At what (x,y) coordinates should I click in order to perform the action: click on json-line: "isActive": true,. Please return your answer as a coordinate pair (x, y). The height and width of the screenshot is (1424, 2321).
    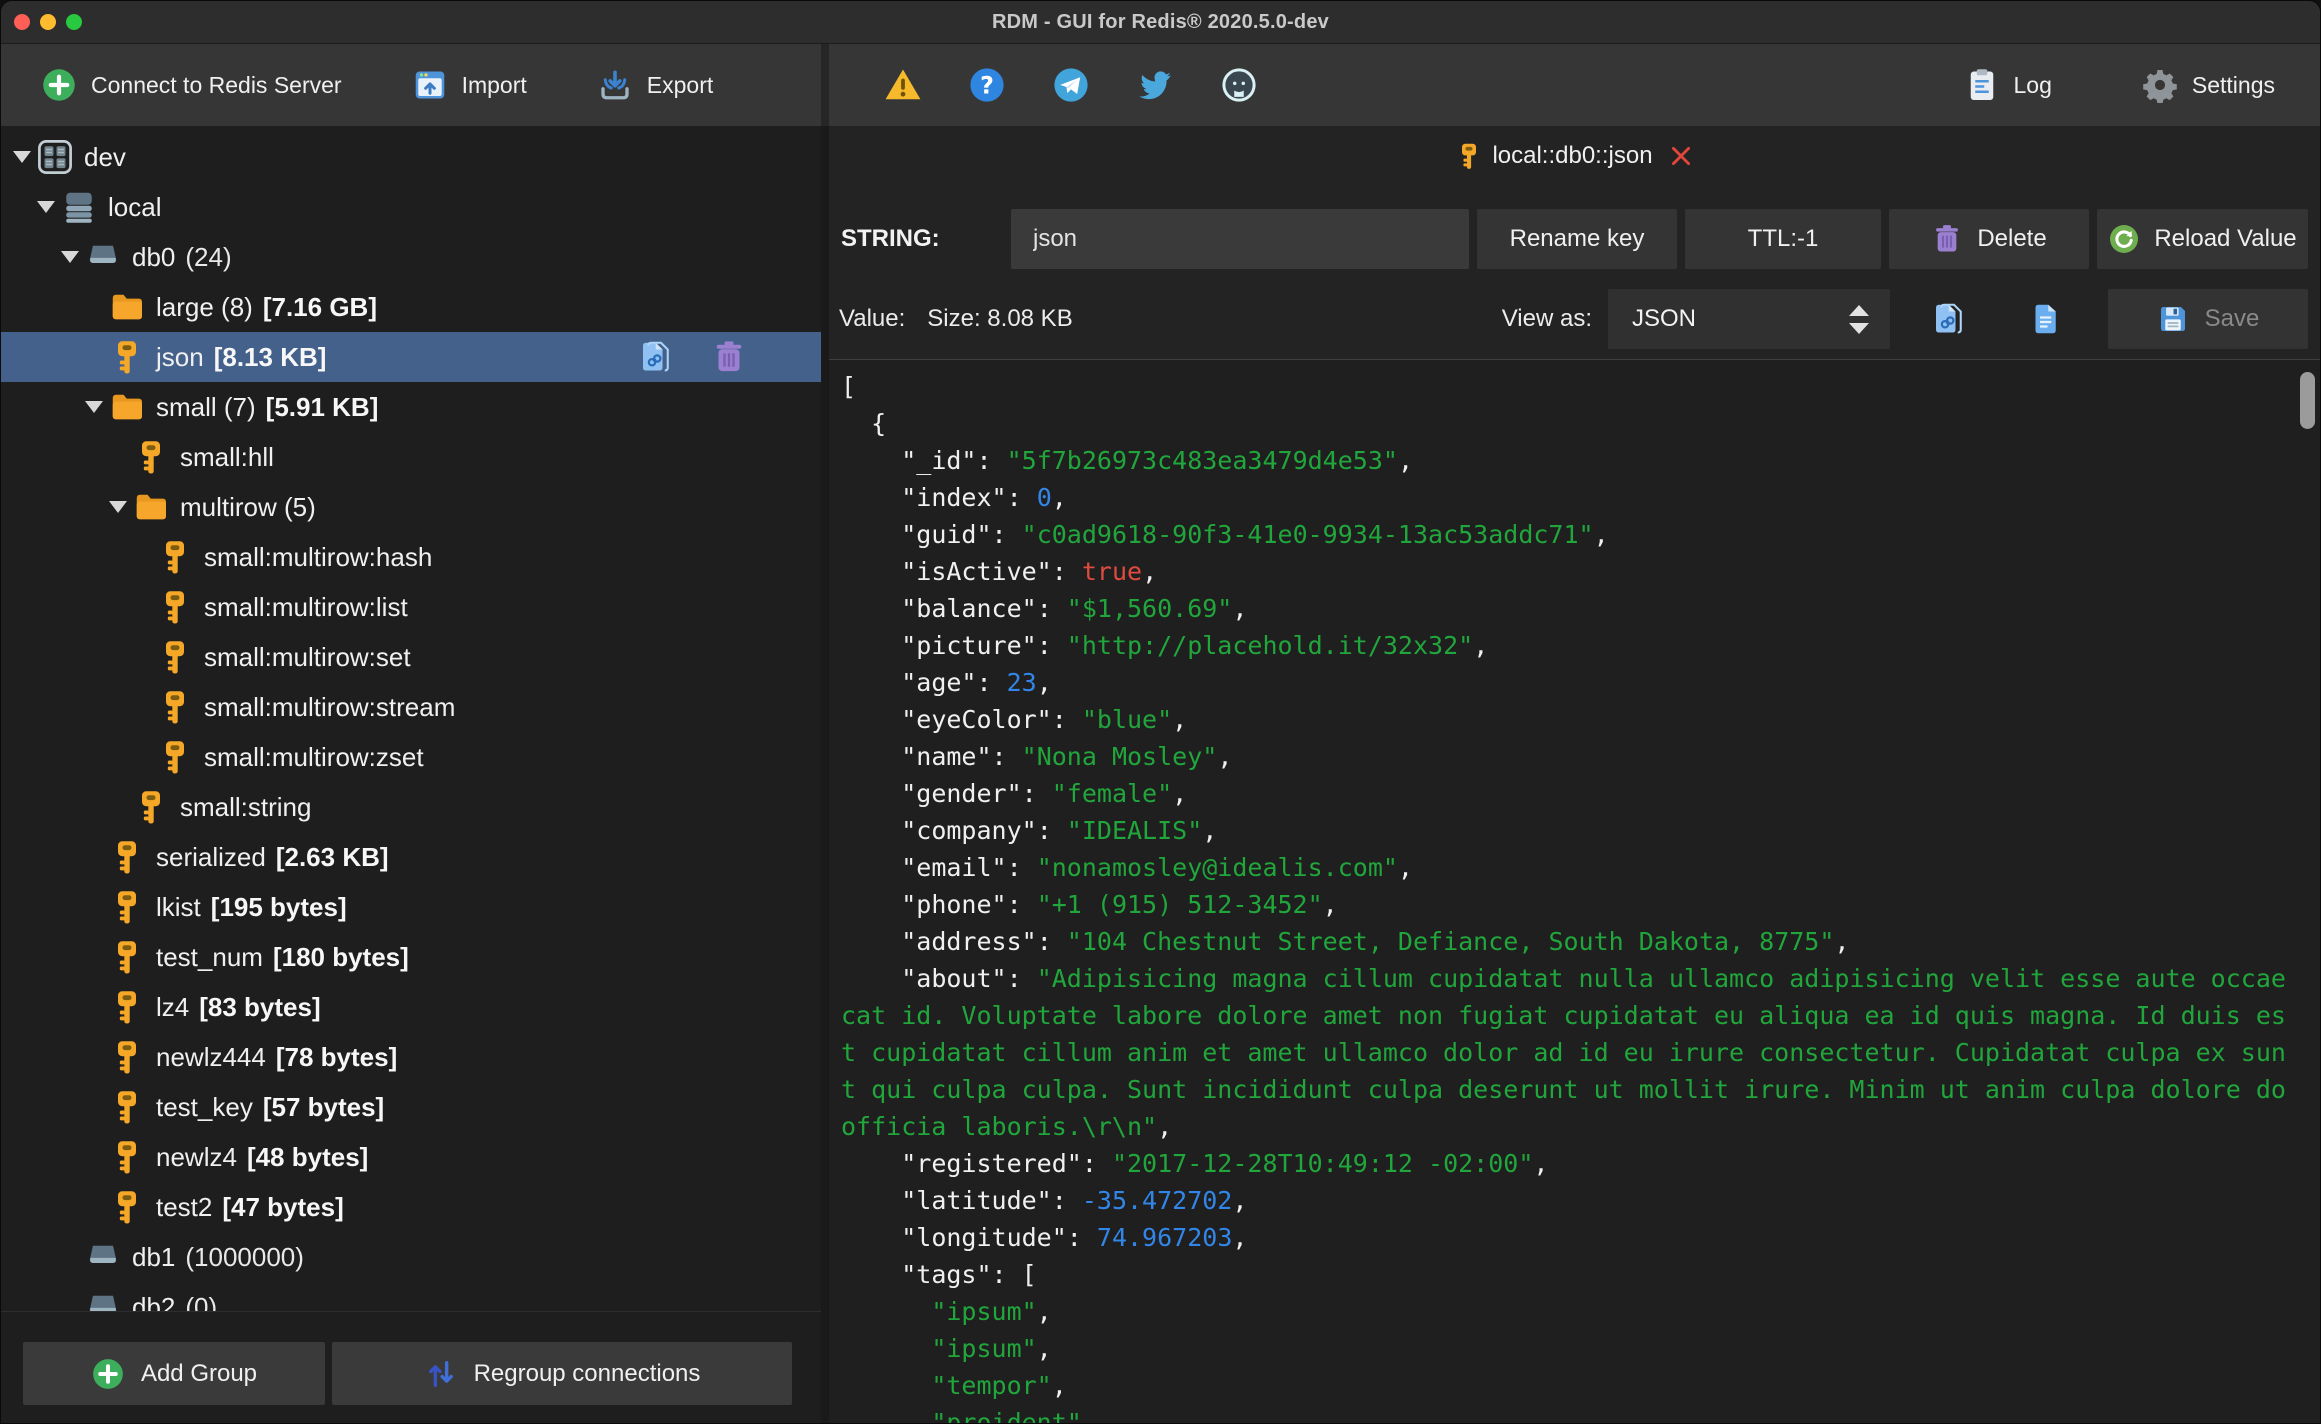
    Looking at the image, I should click on (1029, 571).